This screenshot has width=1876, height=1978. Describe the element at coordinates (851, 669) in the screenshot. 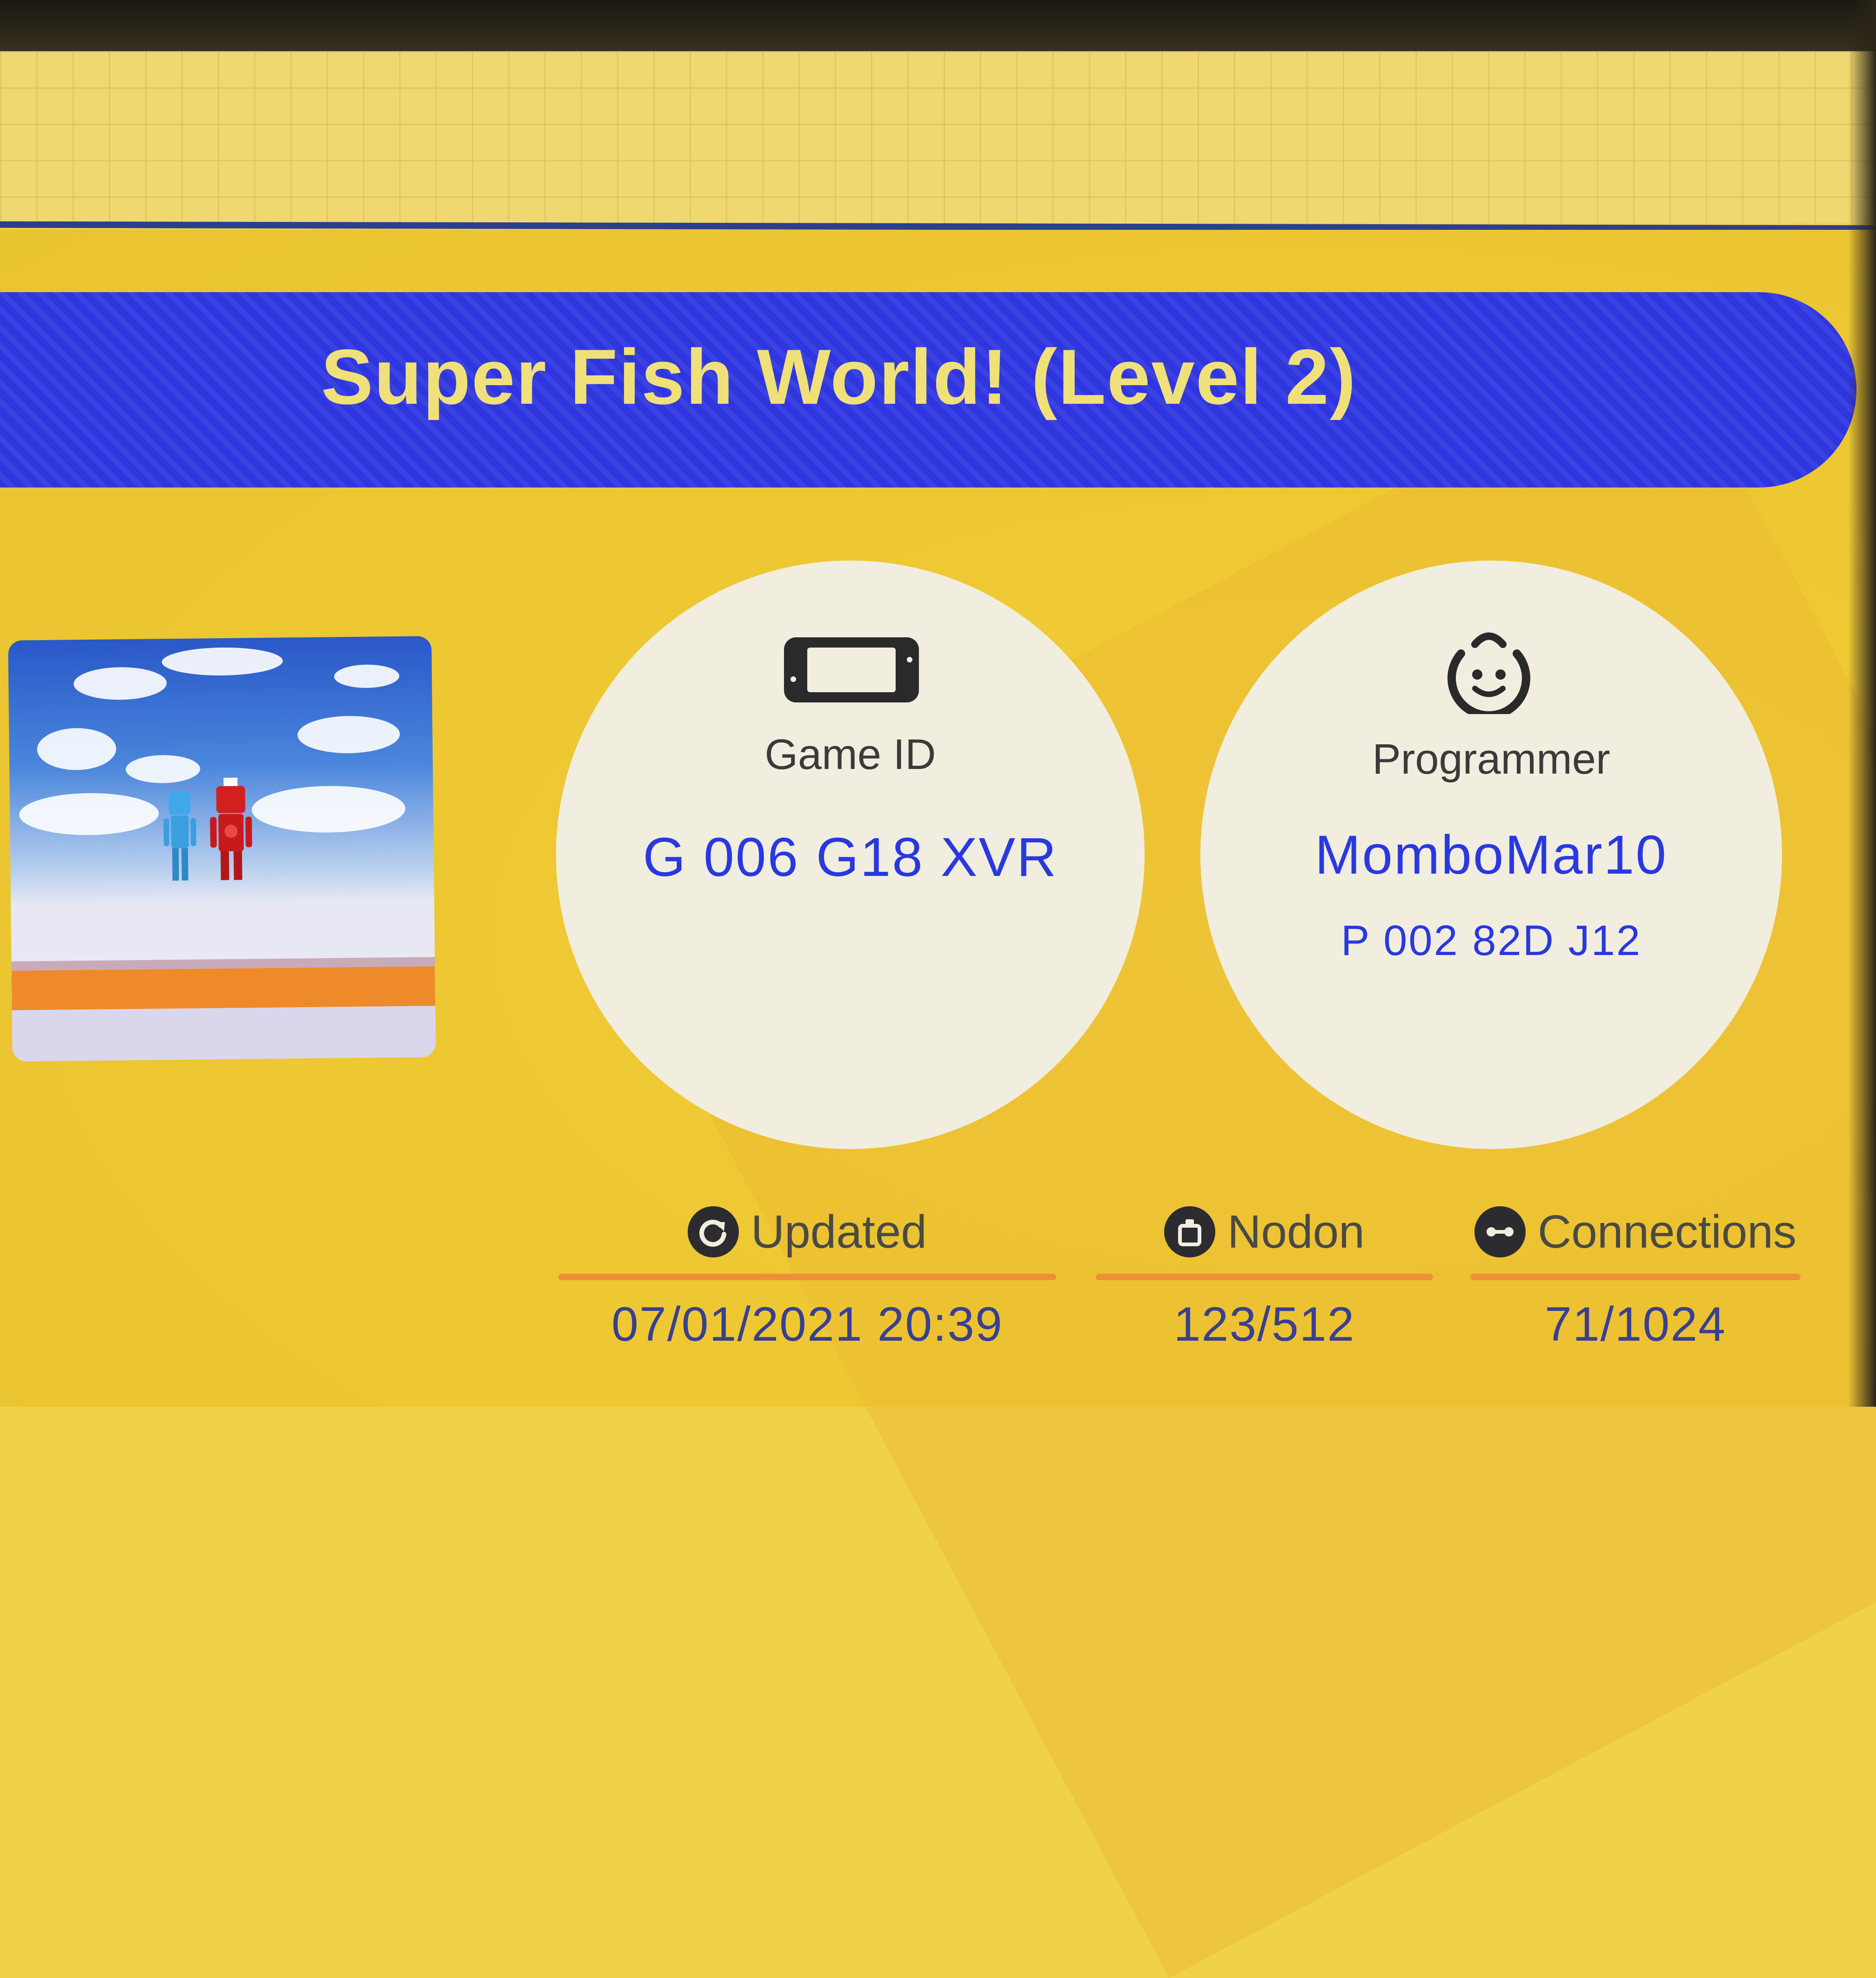

I see `console-icon` at that location.